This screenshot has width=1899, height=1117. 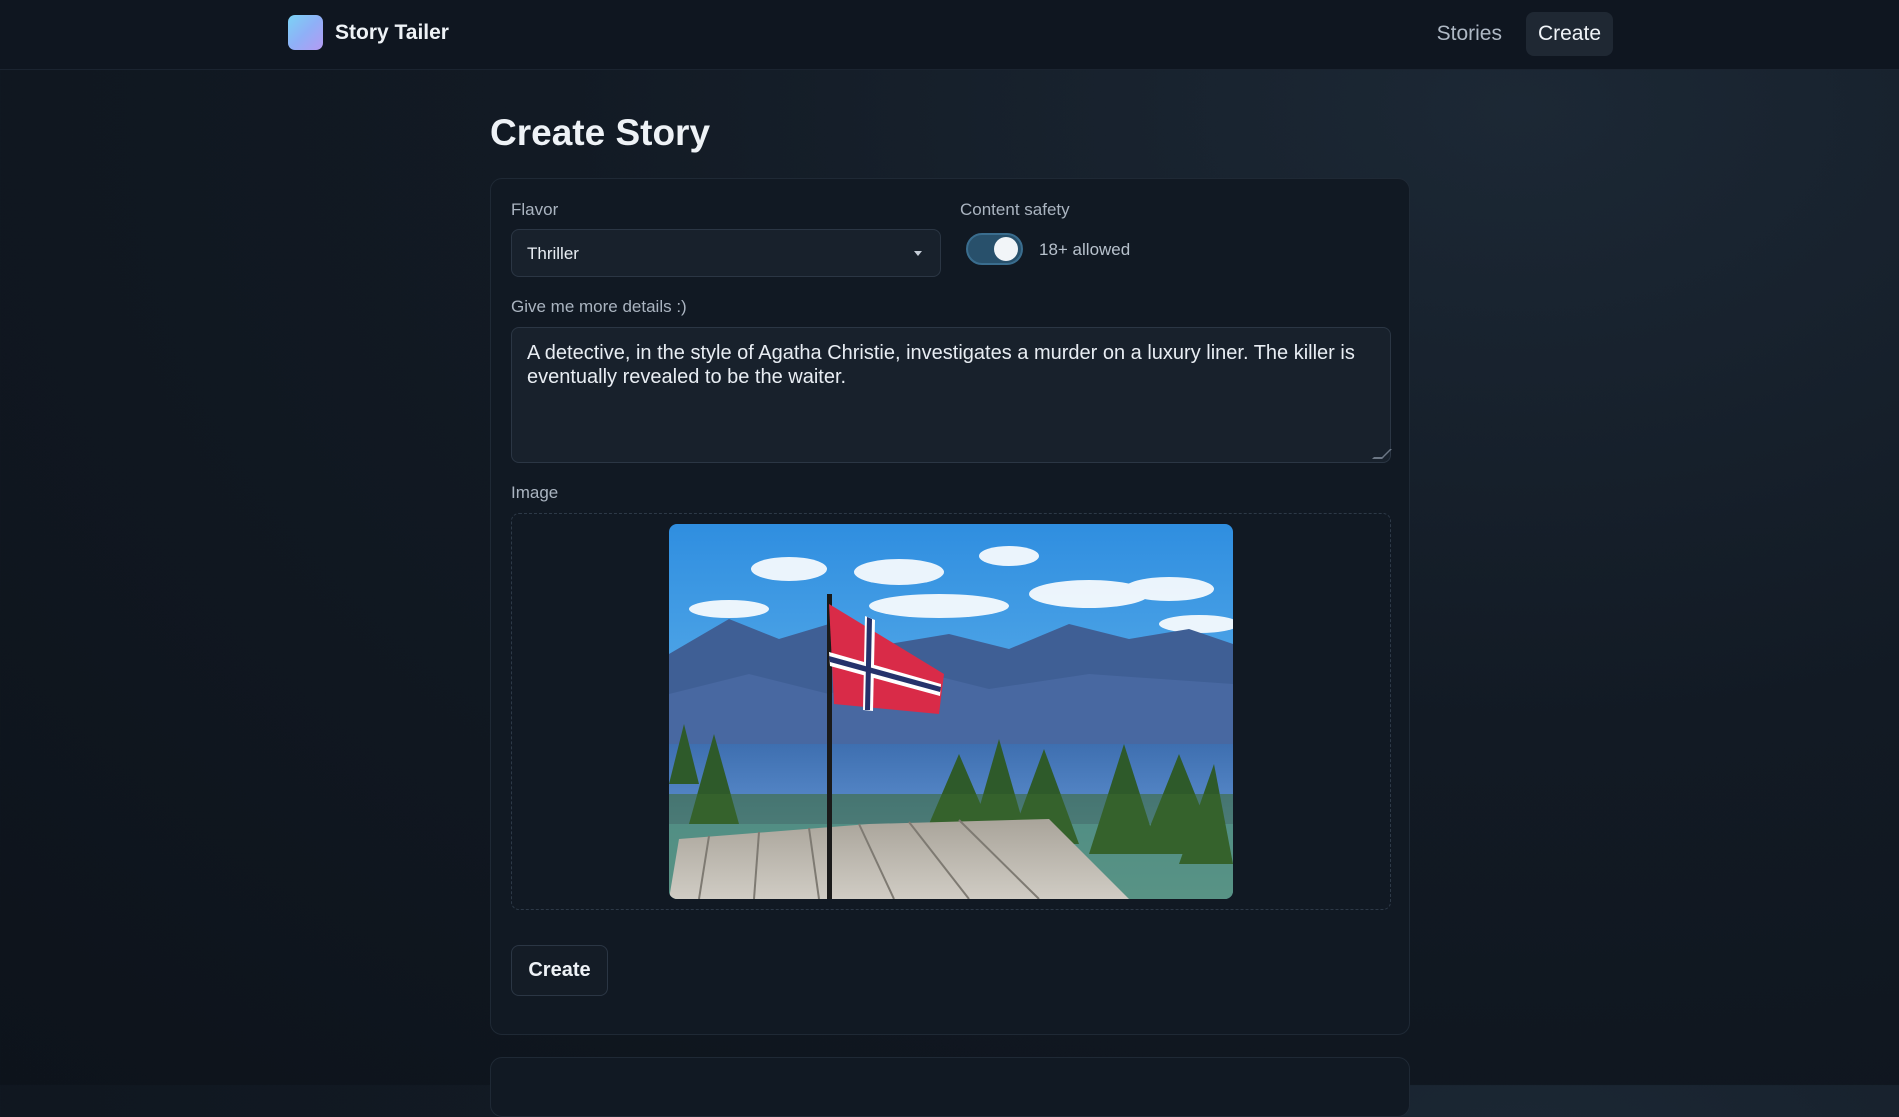 What do you see at coordinates (918, 253) in the screenshot?
I see `chevron-down-icon` at bounding box center [918, 253].